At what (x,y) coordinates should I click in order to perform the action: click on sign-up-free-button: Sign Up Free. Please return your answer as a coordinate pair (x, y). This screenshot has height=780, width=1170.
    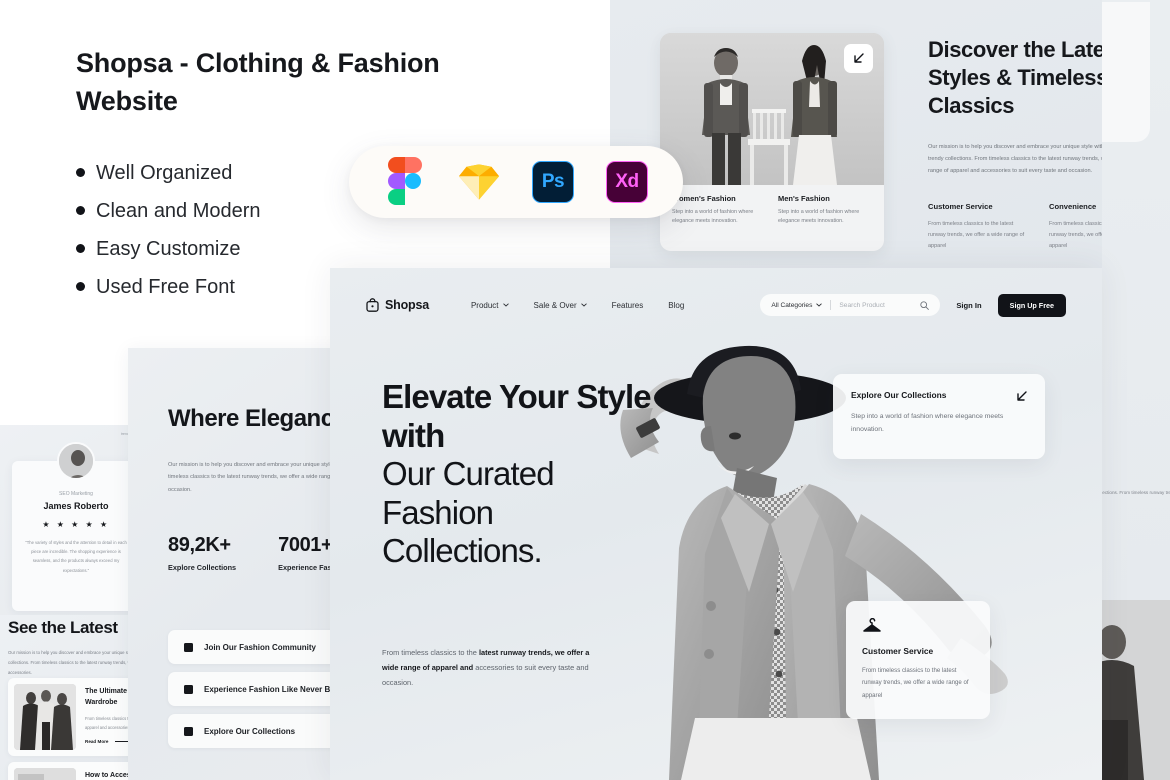
    Looking at the image, I should click on (1031, 305).